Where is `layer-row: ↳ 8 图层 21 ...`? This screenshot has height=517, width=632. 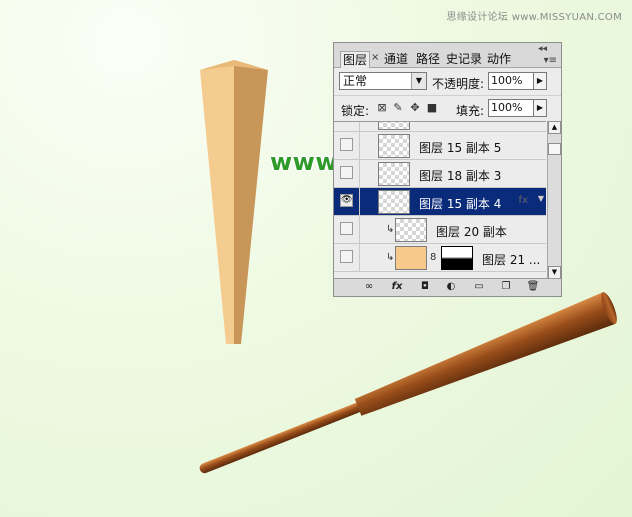
layer-row: ↳ 8 图层 21 ... is located at coordinates (440, 258).